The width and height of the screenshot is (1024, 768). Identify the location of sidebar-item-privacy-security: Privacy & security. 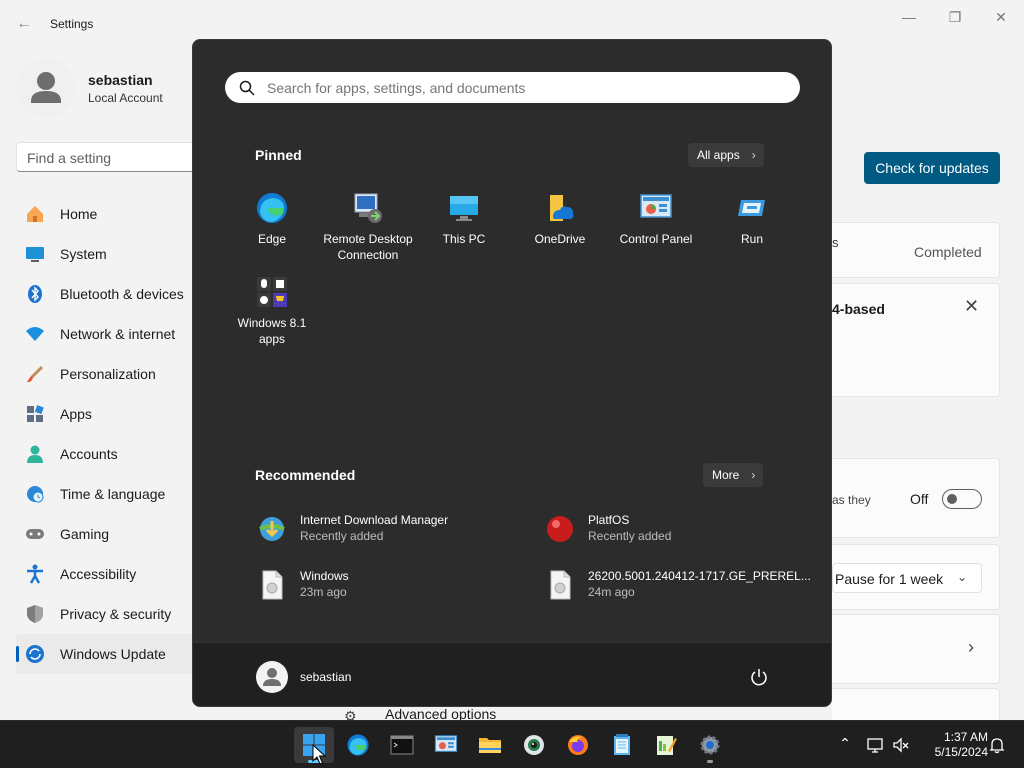
(106, 614).